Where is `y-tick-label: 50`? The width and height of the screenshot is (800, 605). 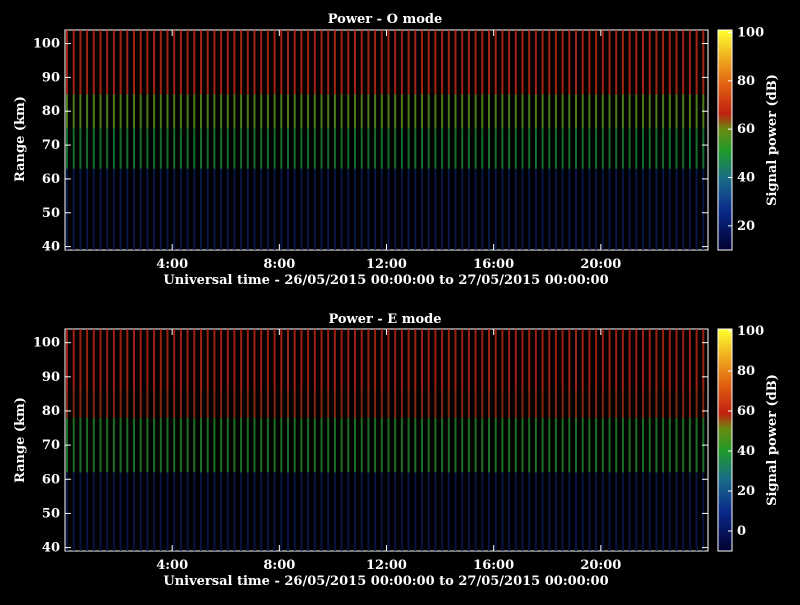
y-tick-label: 50 is located at coordinates (51, 213).